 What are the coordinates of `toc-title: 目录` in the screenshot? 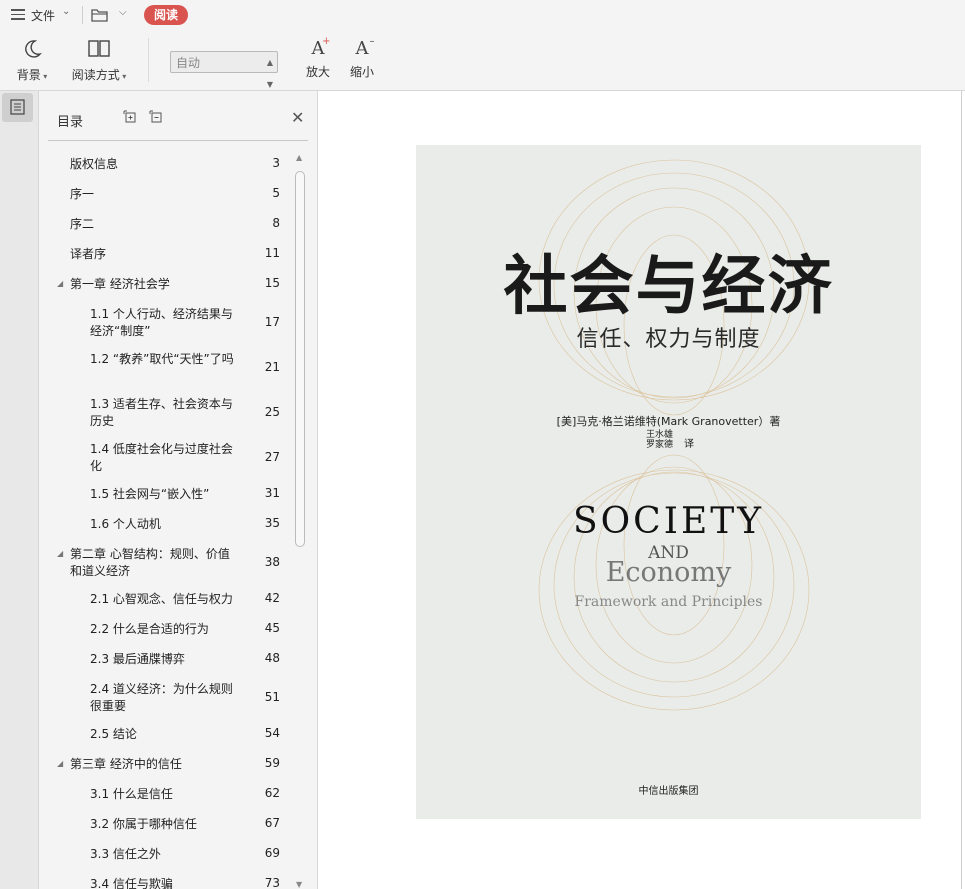 It's located at (70, 122).